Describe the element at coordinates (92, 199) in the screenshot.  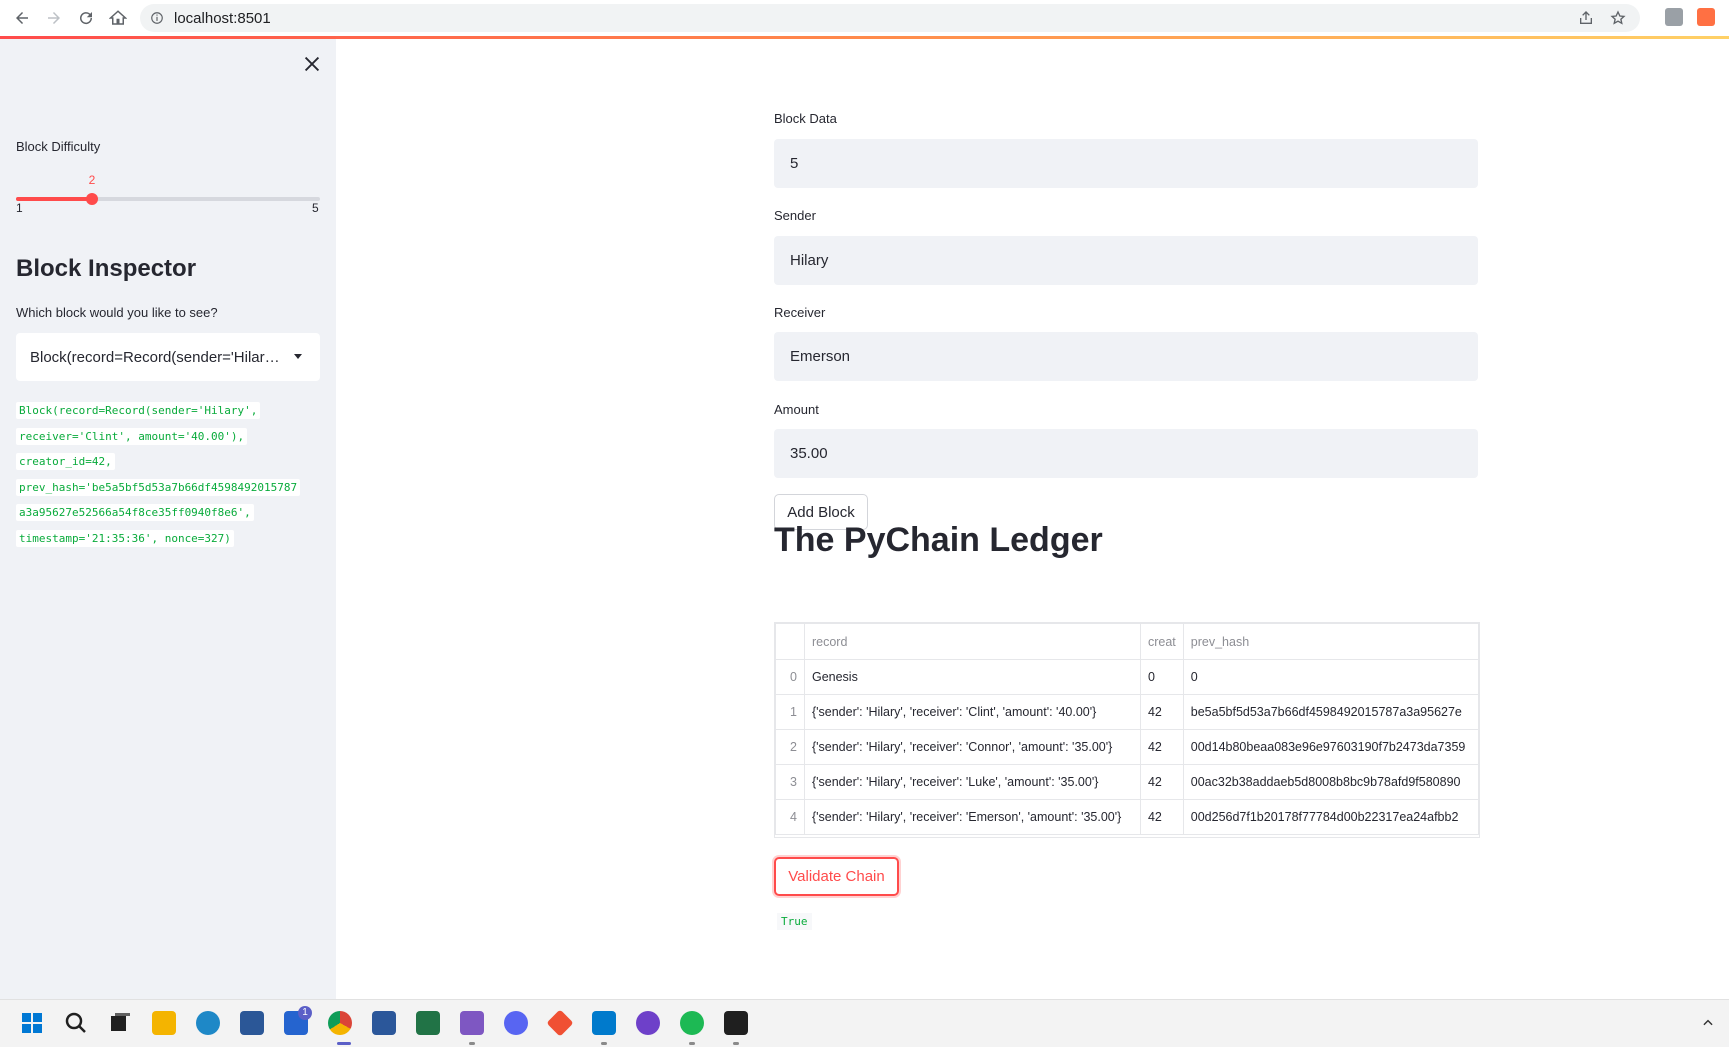
I see `slider-thumb` at that location.